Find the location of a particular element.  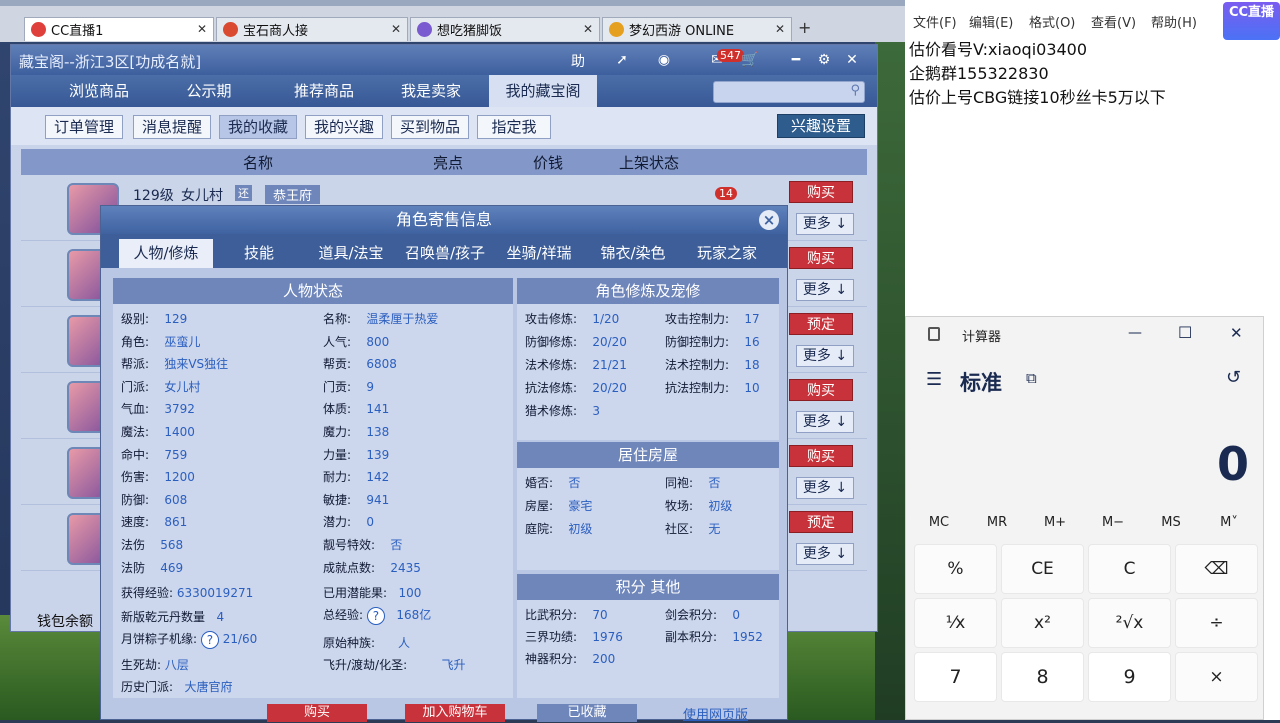

search-input: ⚲ is located at coordinates (789, 92).